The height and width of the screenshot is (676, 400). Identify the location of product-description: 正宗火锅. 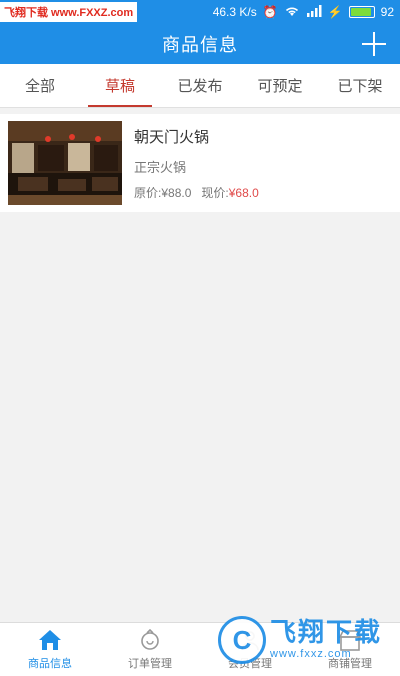
(160, 168).